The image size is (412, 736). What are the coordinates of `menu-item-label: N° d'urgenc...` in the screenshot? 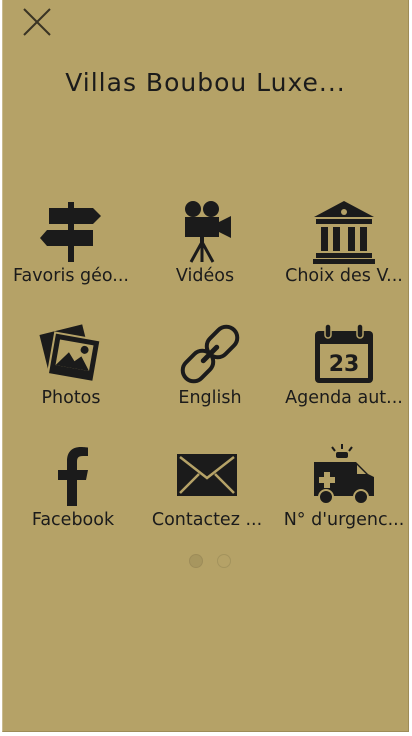 It's located at (344, 520).